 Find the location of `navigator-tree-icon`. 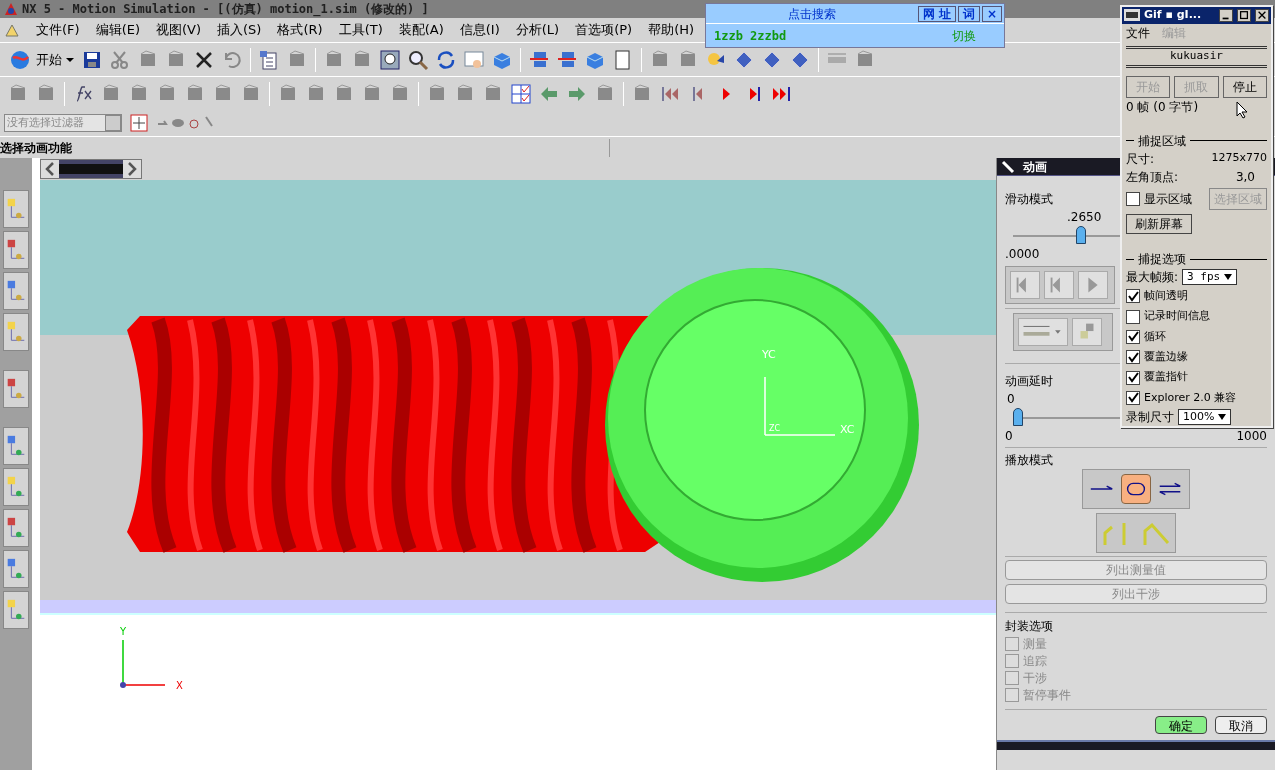

navigator-tree-icon is located at coordinates (16, 209).